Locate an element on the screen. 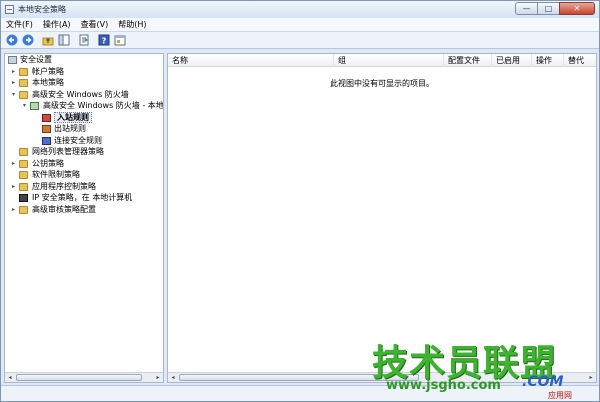 This screenshot has height=402, width=600. tree-node-label: 安全设置 is located at coordinates (36, 59).